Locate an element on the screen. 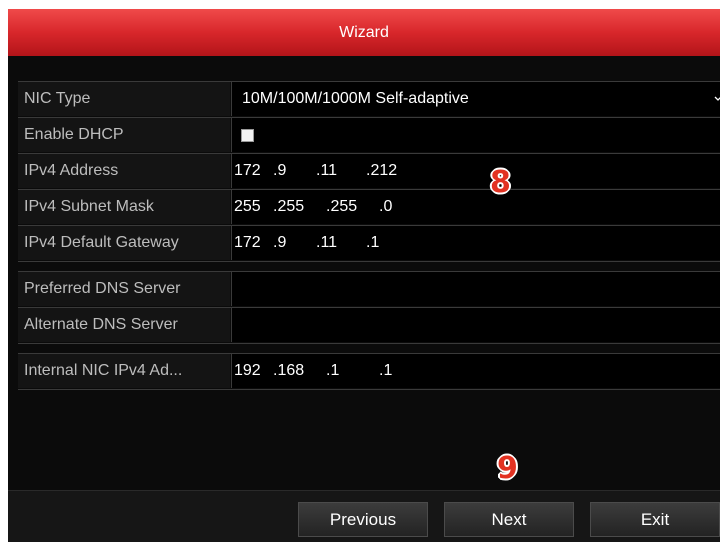  ip-octet: .212 is located at coordinates (382, 170).